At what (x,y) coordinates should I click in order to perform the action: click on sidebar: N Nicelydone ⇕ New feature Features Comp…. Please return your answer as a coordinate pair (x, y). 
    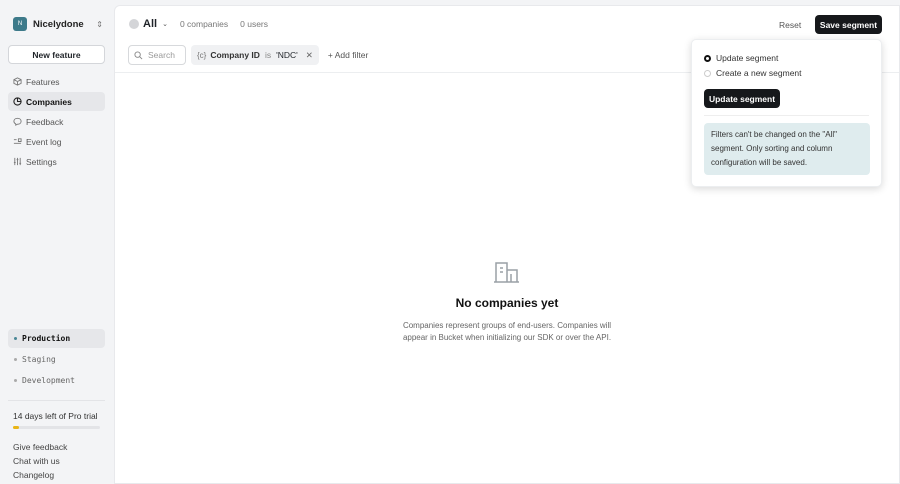
    Looking at the image, I should click on (57, 242).